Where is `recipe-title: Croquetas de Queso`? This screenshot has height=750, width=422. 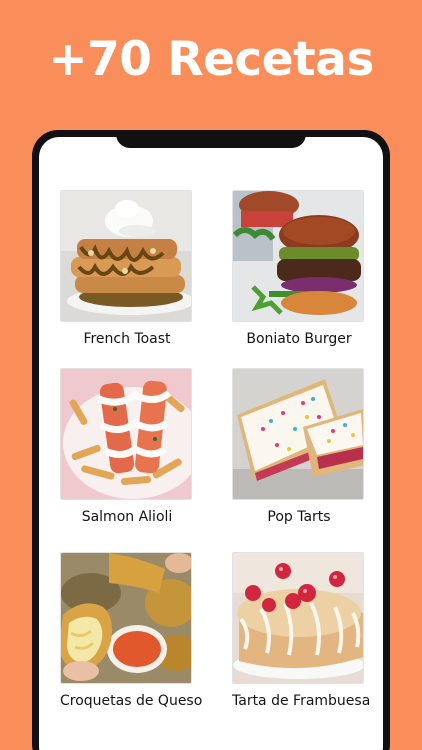 recipe-title: Croquetas de Queso is located at coordinates (131, 701).